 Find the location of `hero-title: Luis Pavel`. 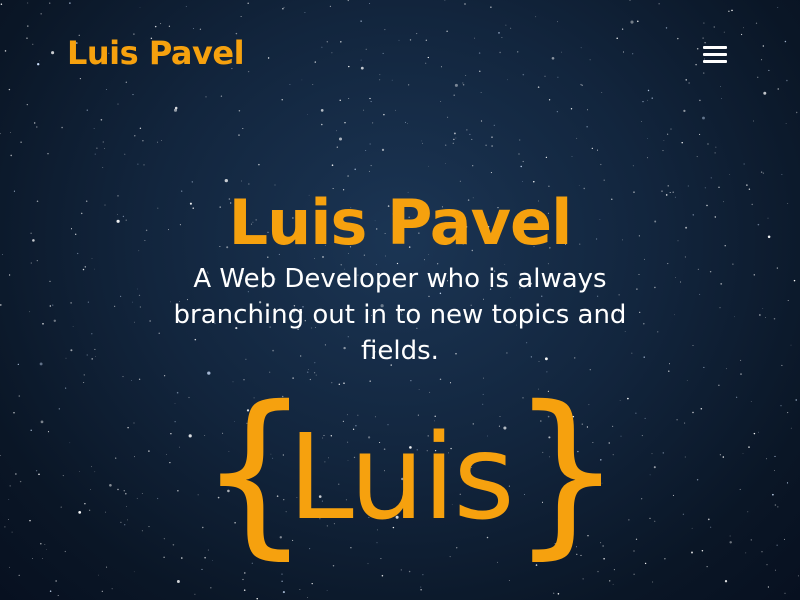

hero-title: Luis Pavel is located at coordinates (400, 222).